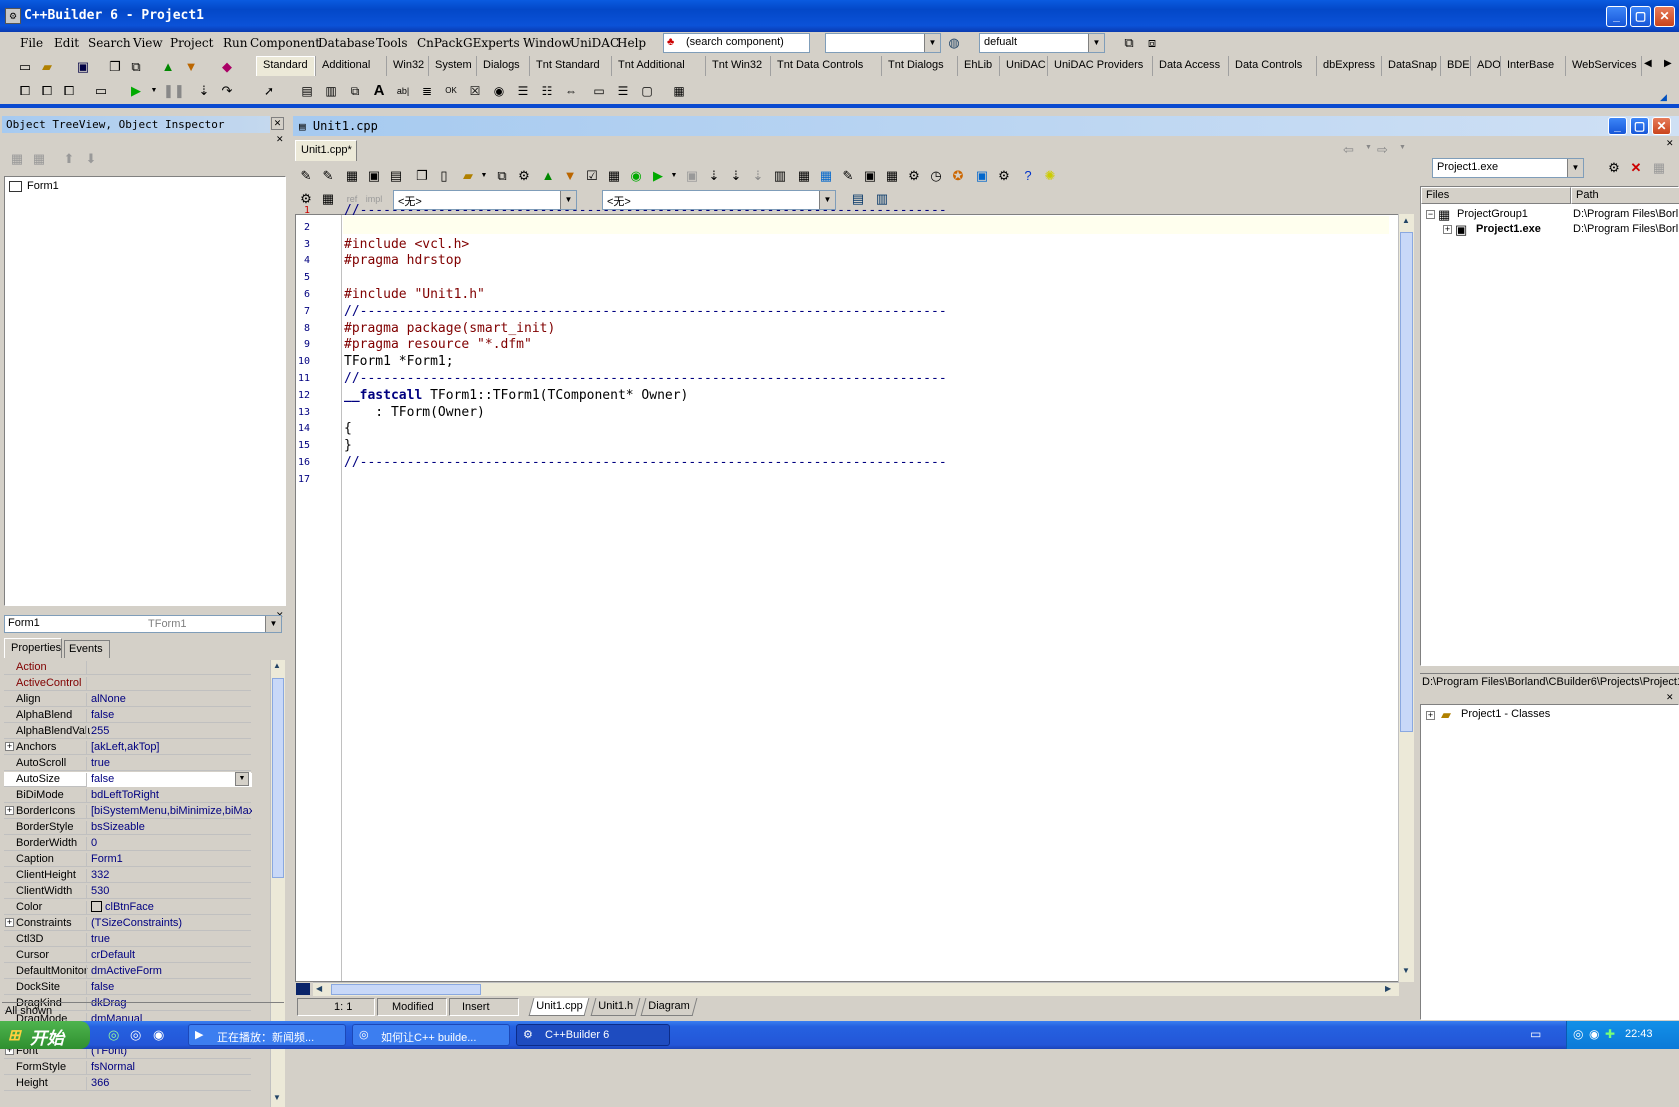 The width and height of the screenshot is (1679, 1107). I want to click on property-row: BorderWidth 0, so click(127, 843).